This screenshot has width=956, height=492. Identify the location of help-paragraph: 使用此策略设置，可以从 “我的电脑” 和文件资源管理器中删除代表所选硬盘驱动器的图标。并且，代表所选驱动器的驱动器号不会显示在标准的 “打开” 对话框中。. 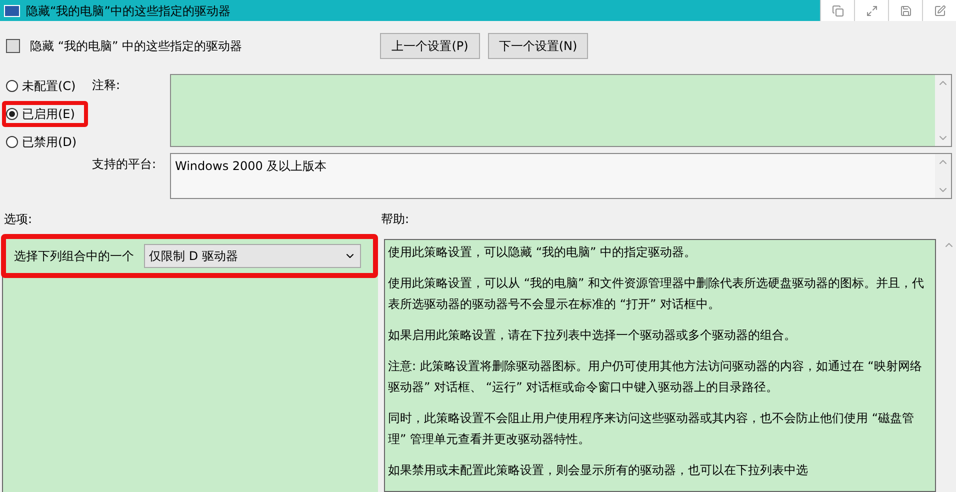
(657, 294).